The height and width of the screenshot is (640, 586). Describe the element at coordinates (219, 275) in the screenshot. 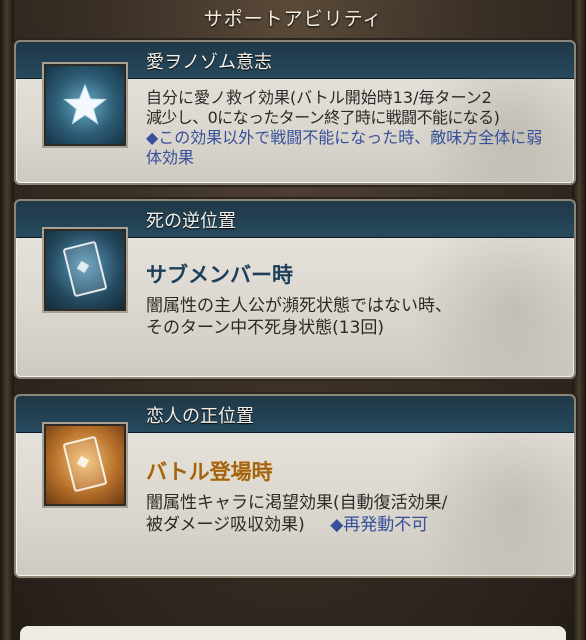

I see `ability-condition: サブメンバー時` at that location.